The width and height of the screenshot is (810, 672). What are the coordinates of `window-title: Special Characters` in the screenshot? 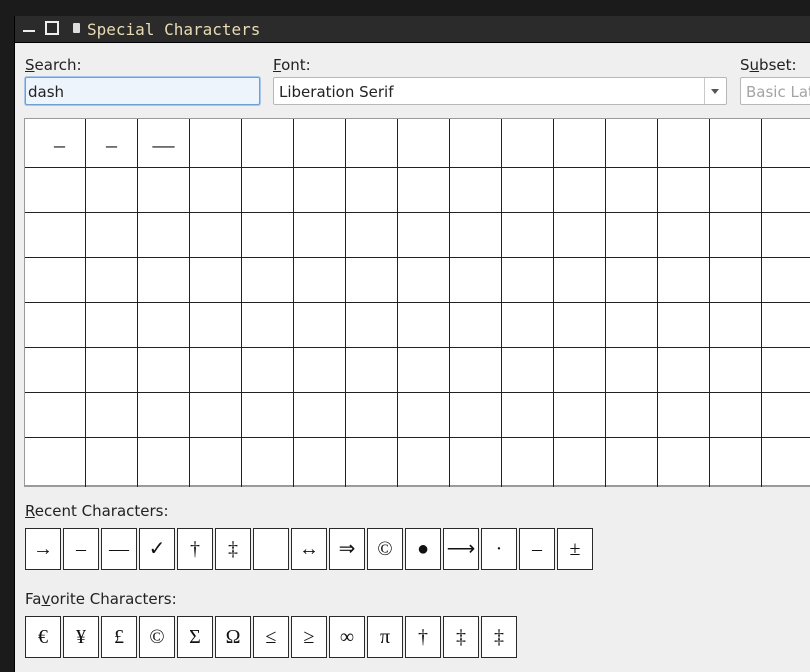 It's located at (174, 29).